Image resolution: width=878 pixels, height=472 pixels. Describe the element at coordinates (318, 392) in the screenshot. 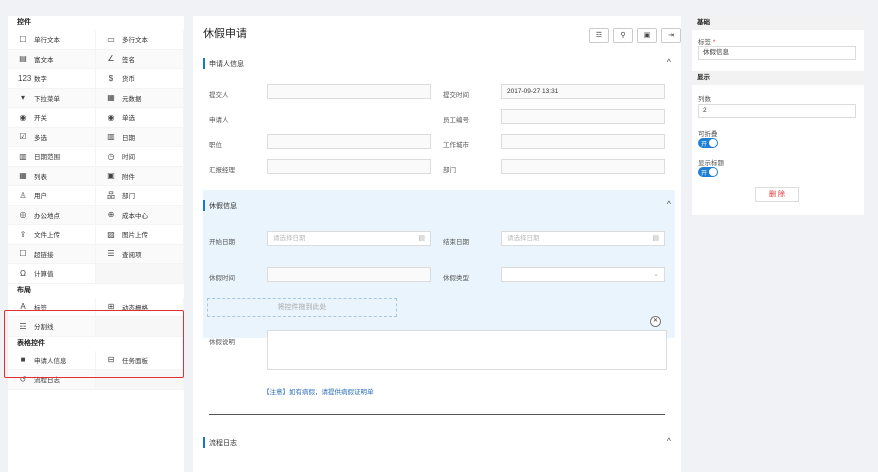

I see `sick-leave-note: 【注意】如有病假，请提供病假证明单` at that location.